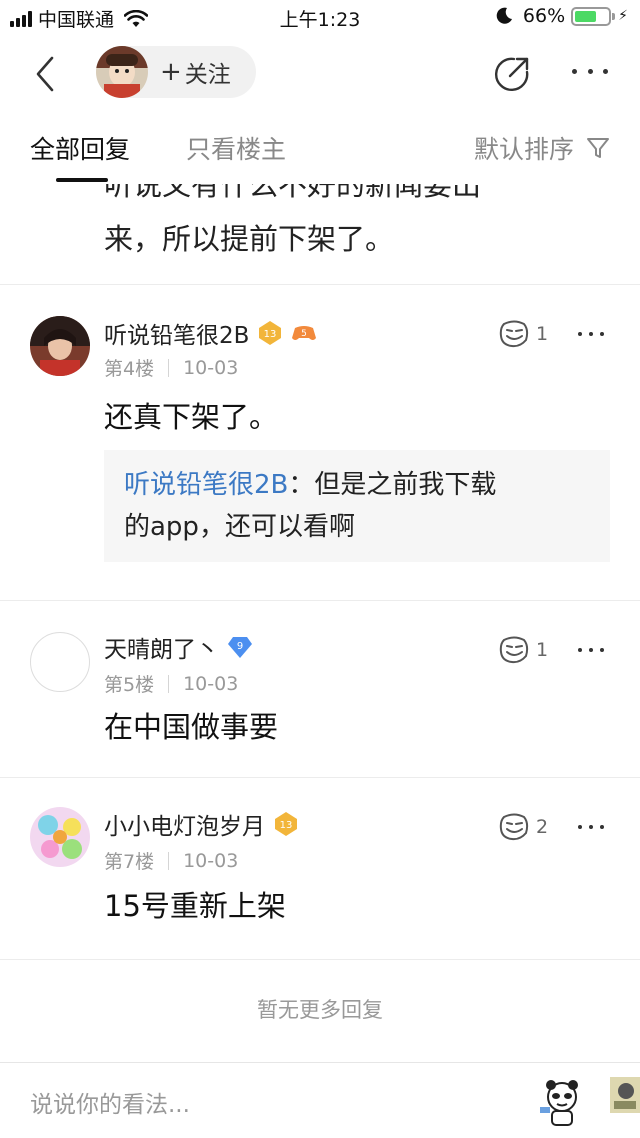 This screenshot has width=640, height=1138. What do you see at coordinates (171, 367) in the screenshot?
I see `comment-meta: 第4楼 10-03` at bounding box center [171, 367].